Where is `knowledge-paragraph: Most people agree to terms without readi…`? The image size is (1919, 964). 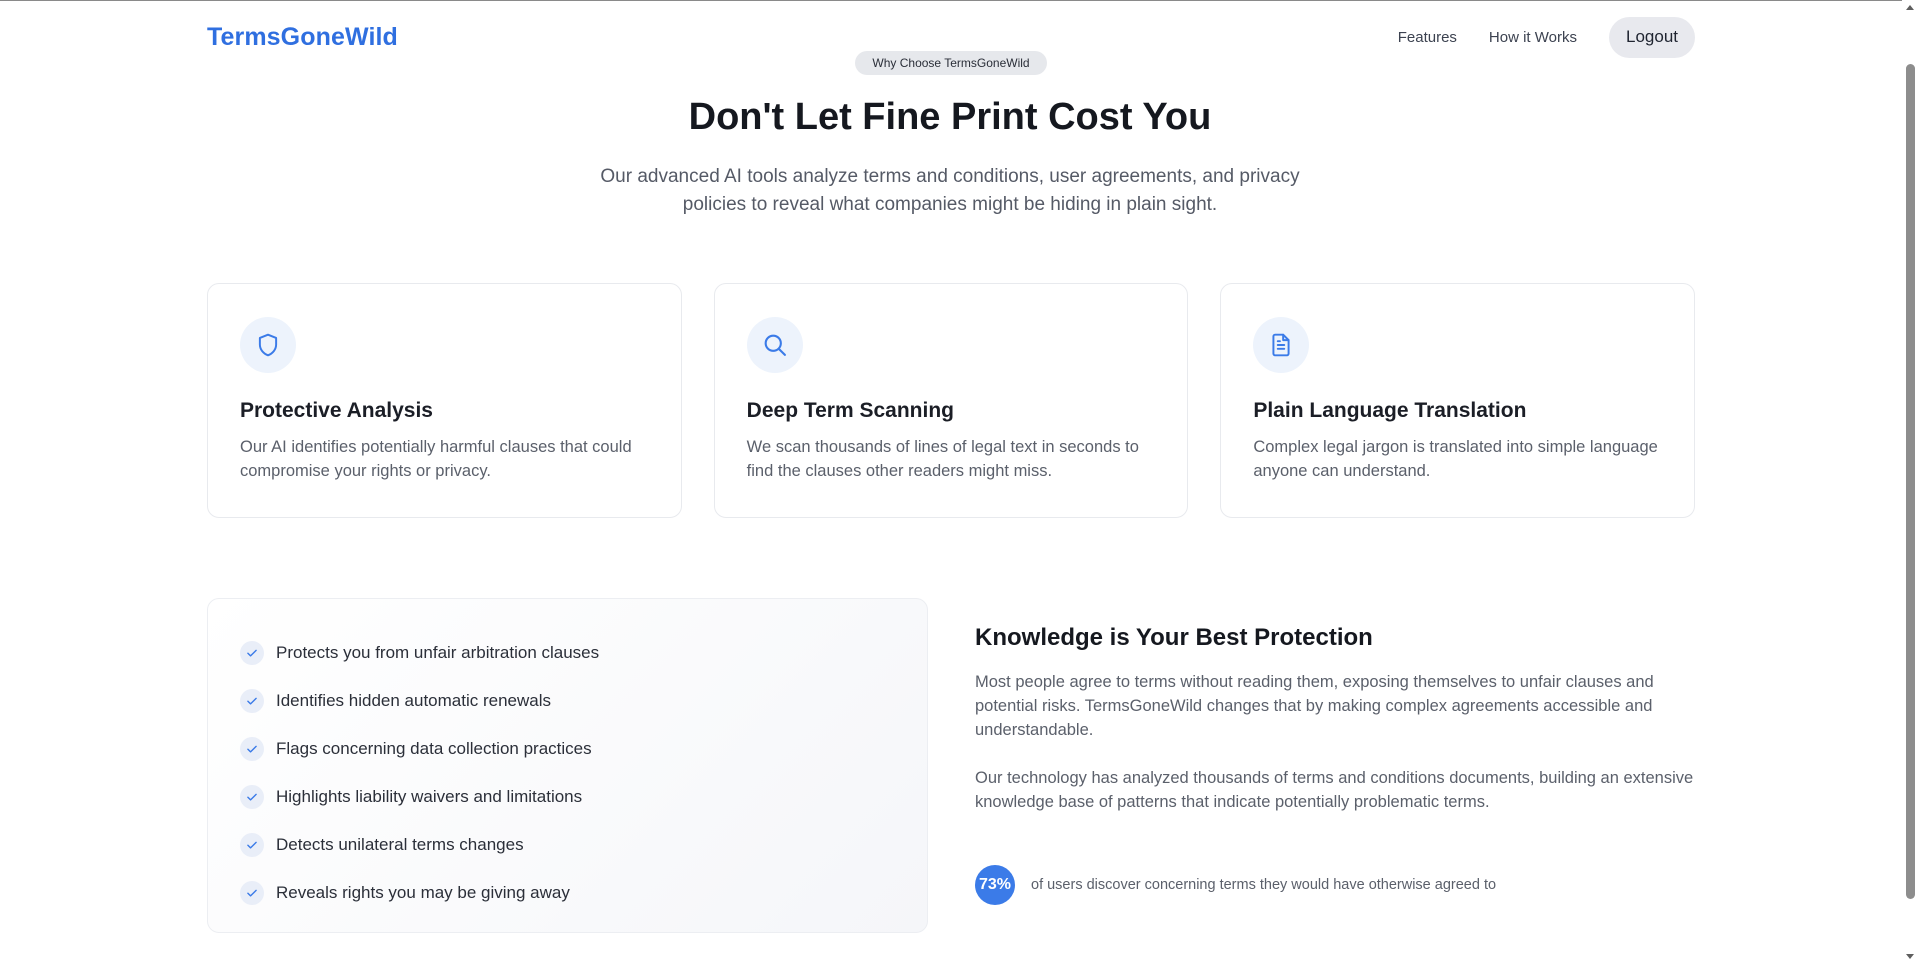
knowledge-paragraph: Most people agree to terms without readi… is located at coordinates (1314, 706).